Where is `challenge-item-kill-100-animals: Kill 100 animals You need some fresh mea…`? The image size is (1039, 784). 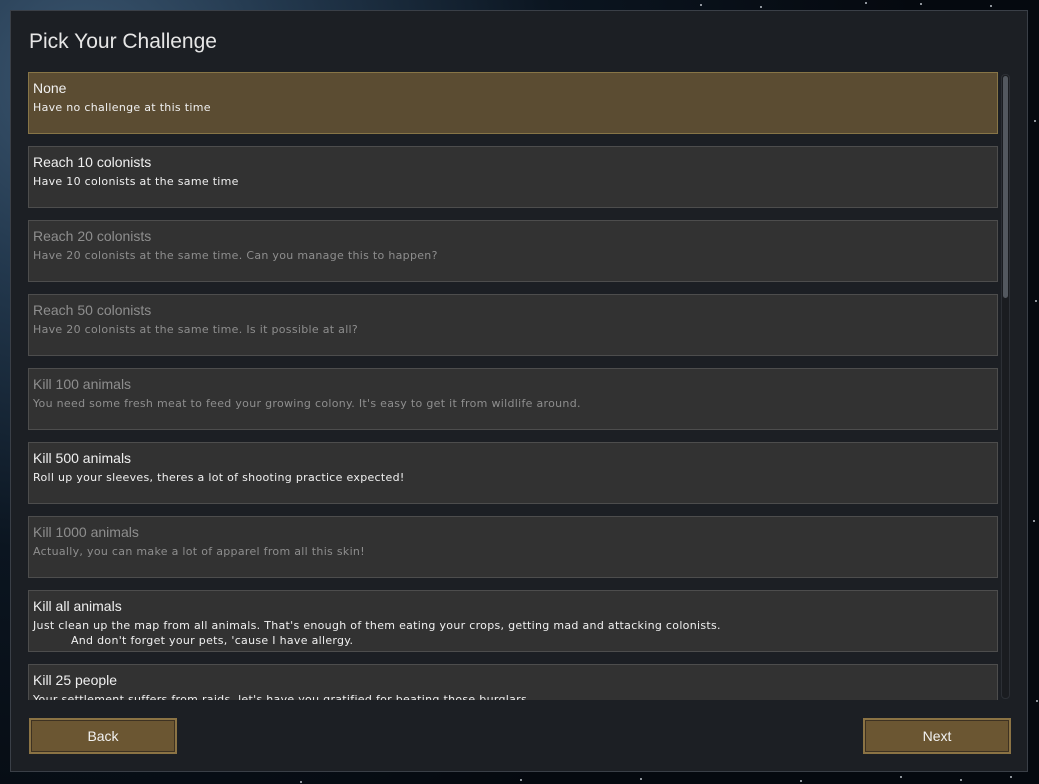 challenge-item-kill-100-animals: Kill 100 animals You need some fresh mea… is located at coordinates (513, 399).